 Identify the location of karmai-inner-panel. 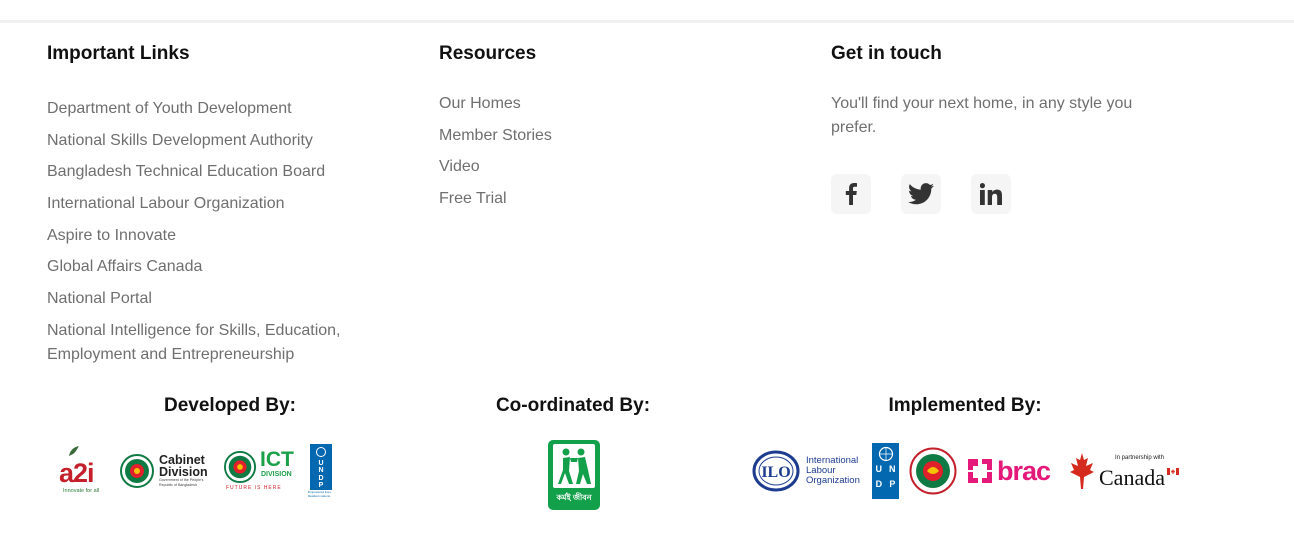
(574, 466).